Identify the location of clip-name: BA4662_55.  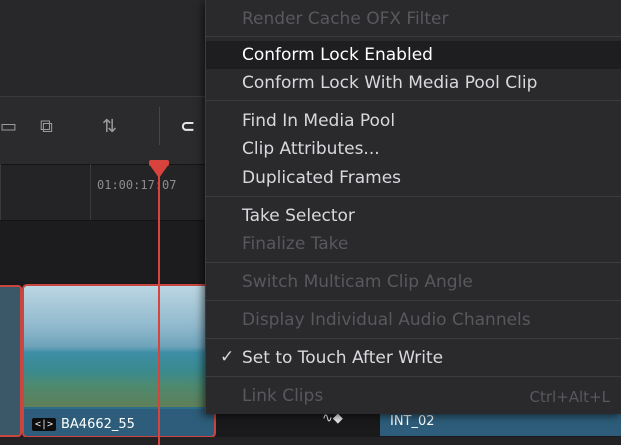
(98, 424).